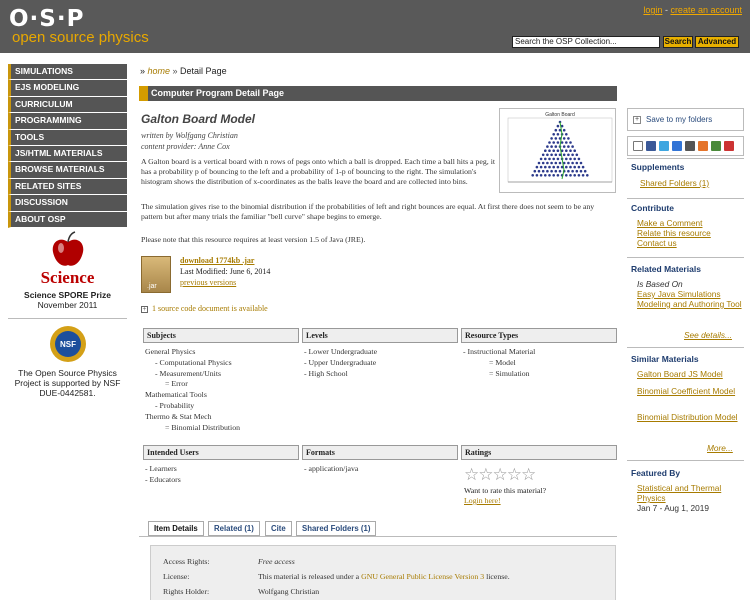 The image size is (750, 600). Describe the element at coordinates (208, 282) in the screenshot. I see `previous-versions-link: previous versions` at that location.